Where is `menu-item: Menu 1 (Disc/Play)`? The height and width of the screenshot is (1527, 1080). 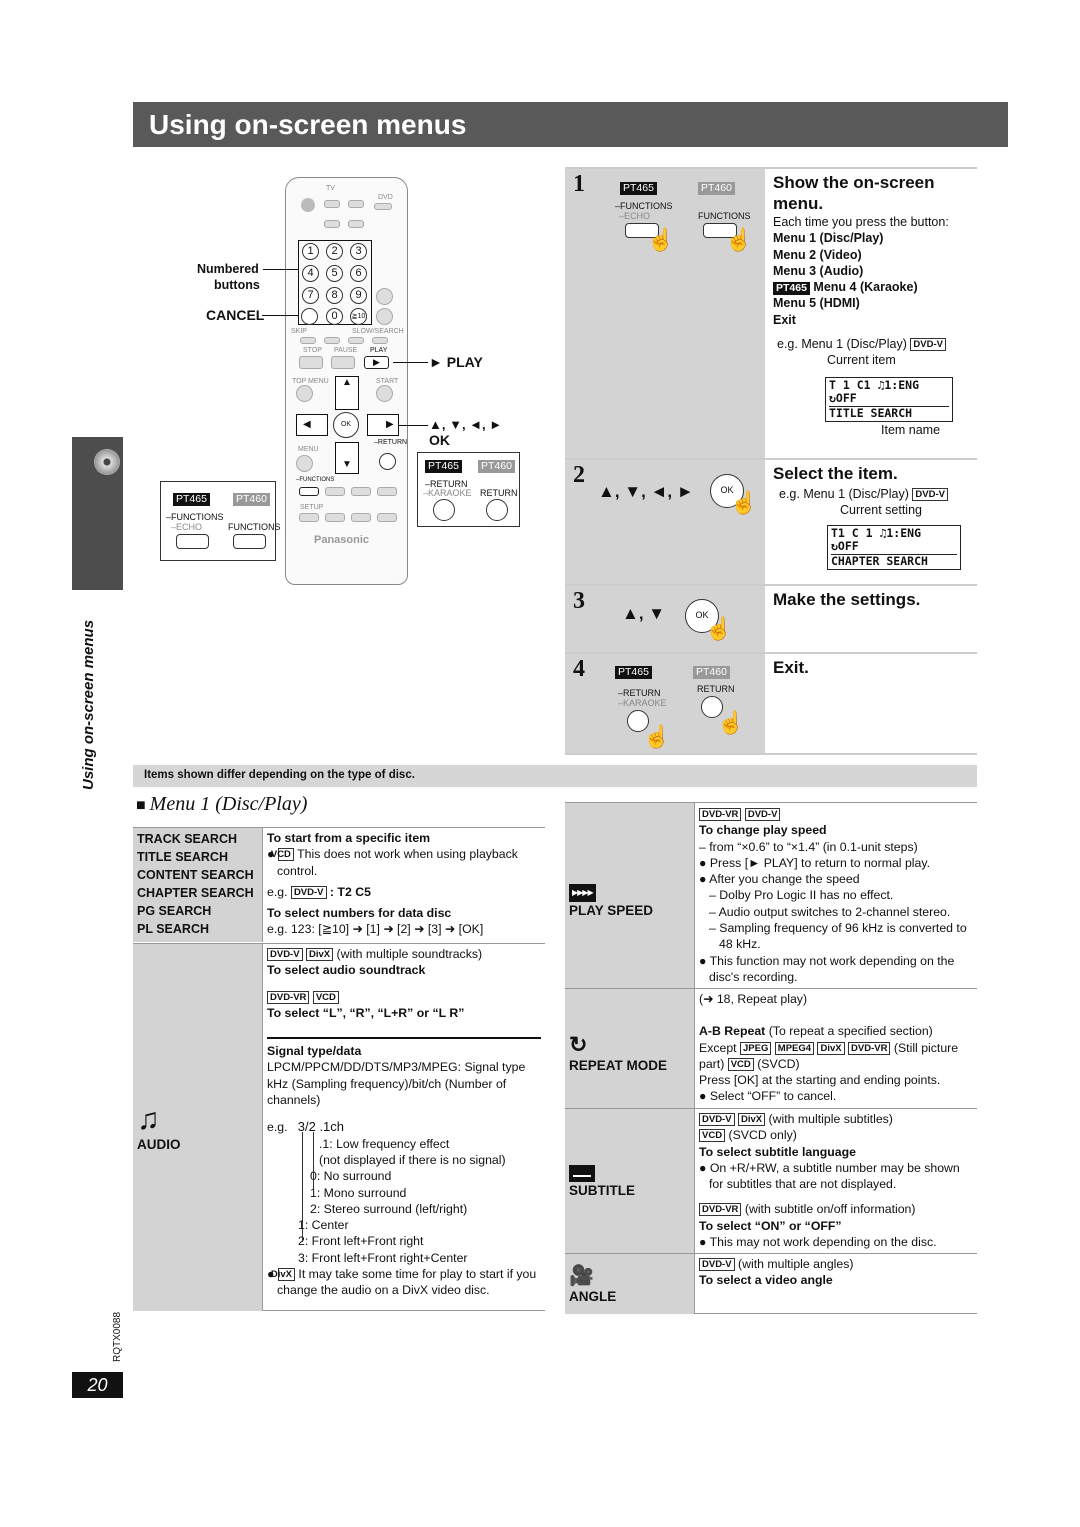
menu-item: Menu 1 (Disc/Play) is located at coordinates (828, 238).